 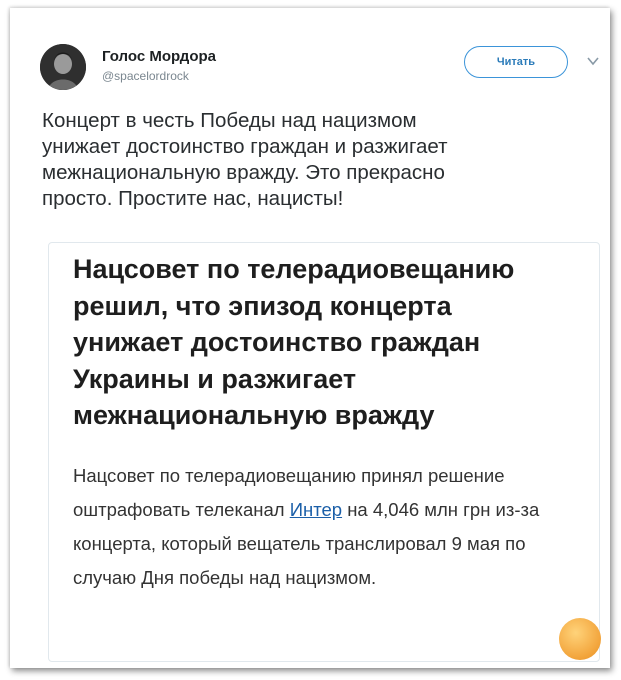 I want to click on avatar, so click(x=63, y=67).